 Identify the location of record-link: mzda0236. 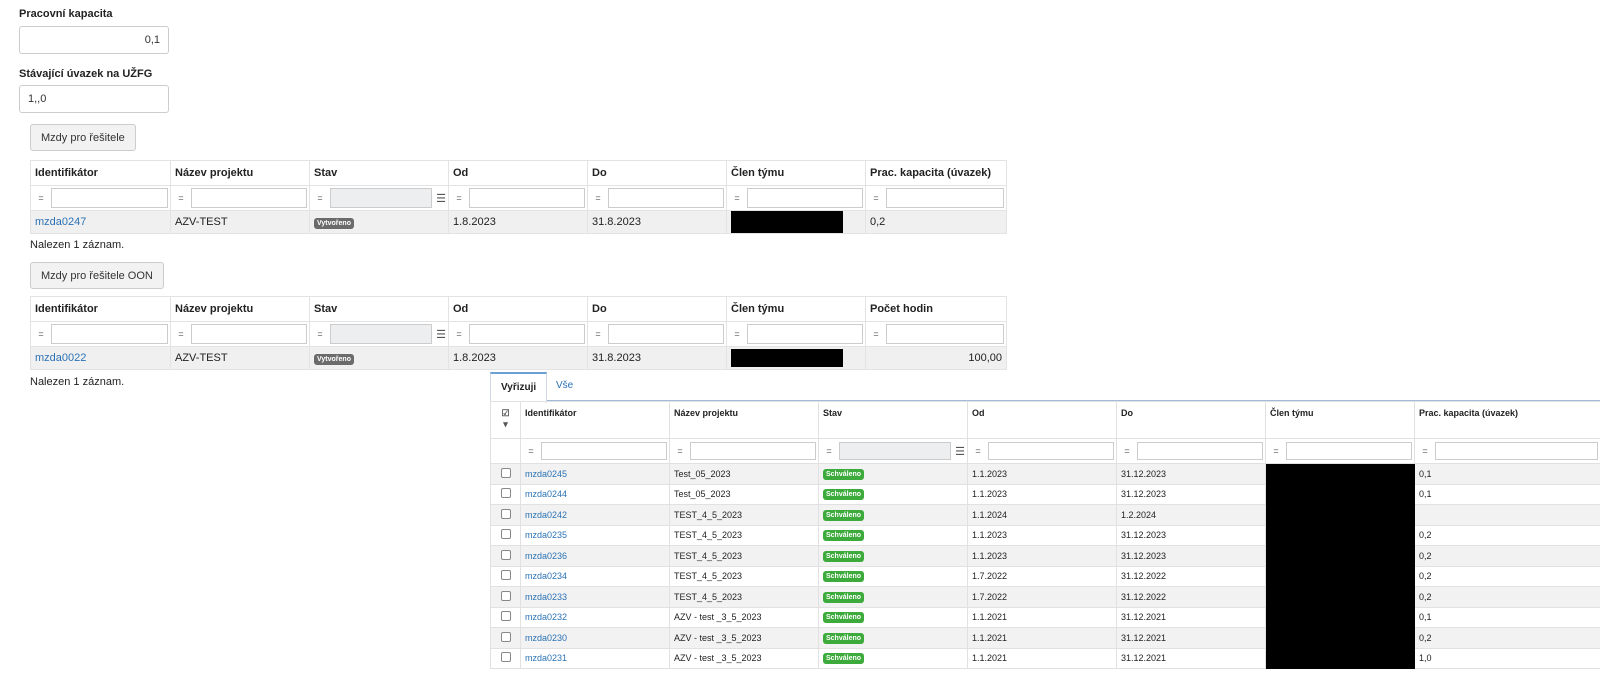
(546, 556).